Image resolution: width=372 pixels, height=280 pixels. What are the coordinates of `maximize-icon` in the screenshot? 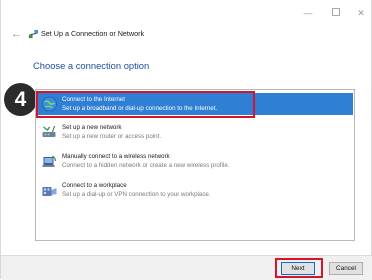 It's located at (336, 12).